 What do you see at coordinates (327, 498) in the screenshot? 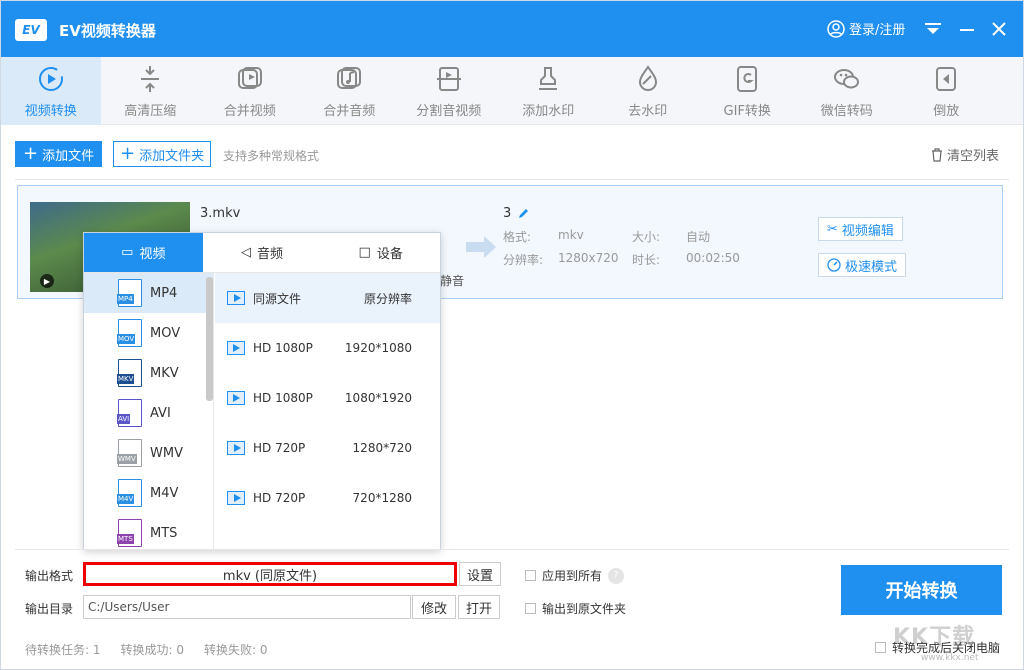
I see `preset-item: HD 720P 720*1280` at bounding box center [327, 498].